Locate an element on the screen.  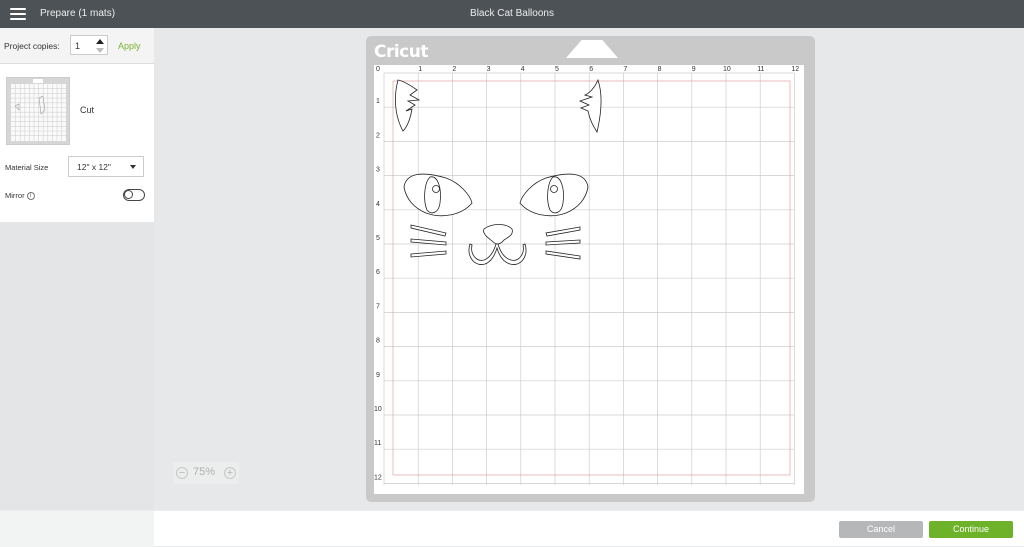
ruler-left-label: 2 is located at coordinates (378, 135).